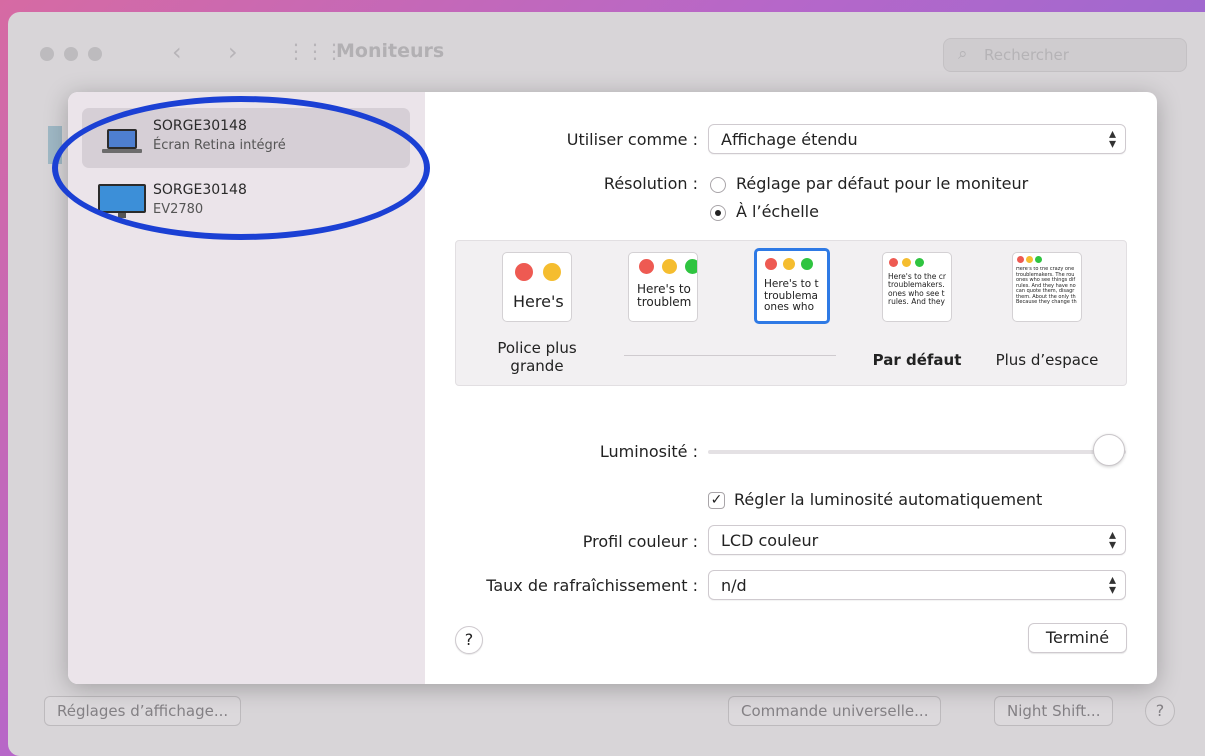 The image size is (1205, 756). Describe the element at coordinates (538, 302) in the screenshot. I see `thumb-text: Here's` at that location.